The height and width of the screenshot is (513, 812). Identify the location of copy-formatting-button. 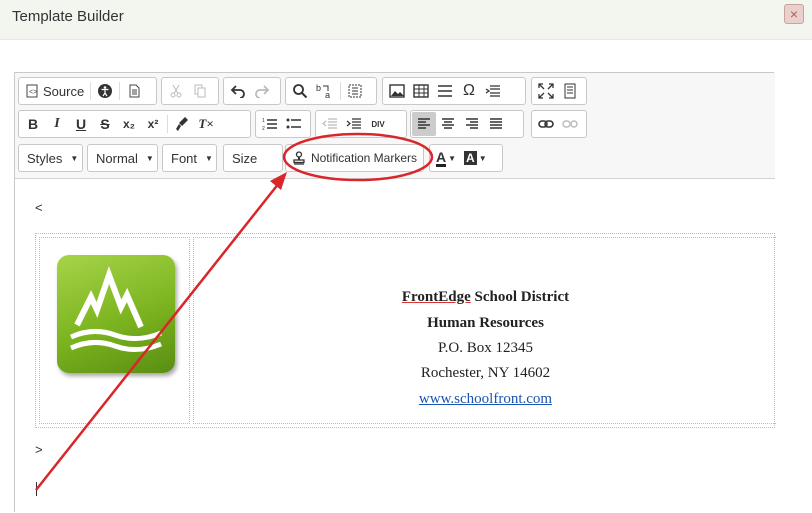
(182, 124).